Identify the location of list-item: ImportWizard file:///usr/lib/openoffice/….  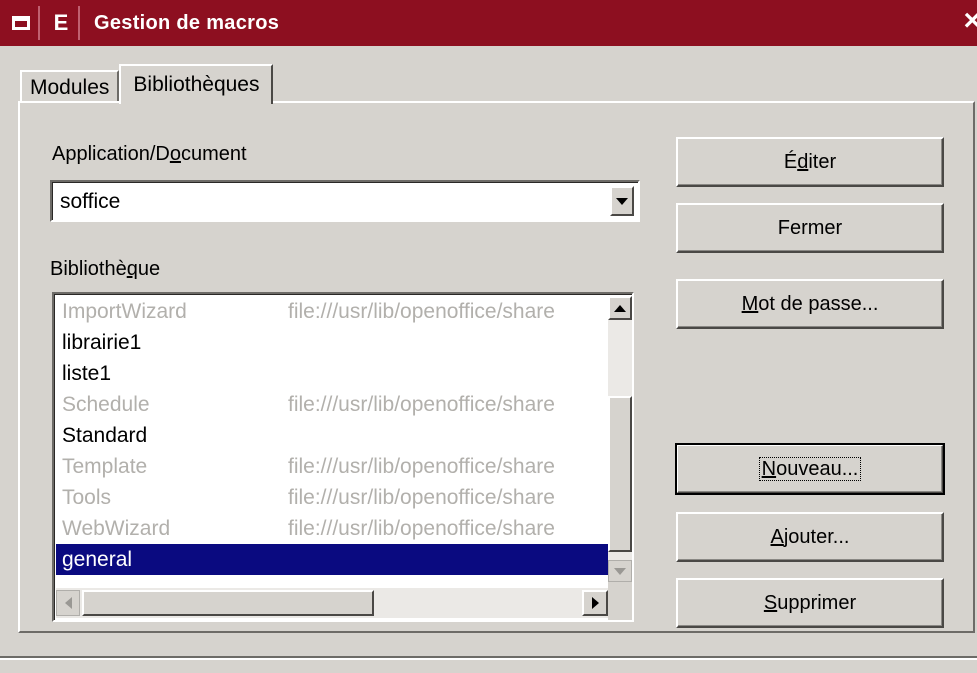
(332, 311).